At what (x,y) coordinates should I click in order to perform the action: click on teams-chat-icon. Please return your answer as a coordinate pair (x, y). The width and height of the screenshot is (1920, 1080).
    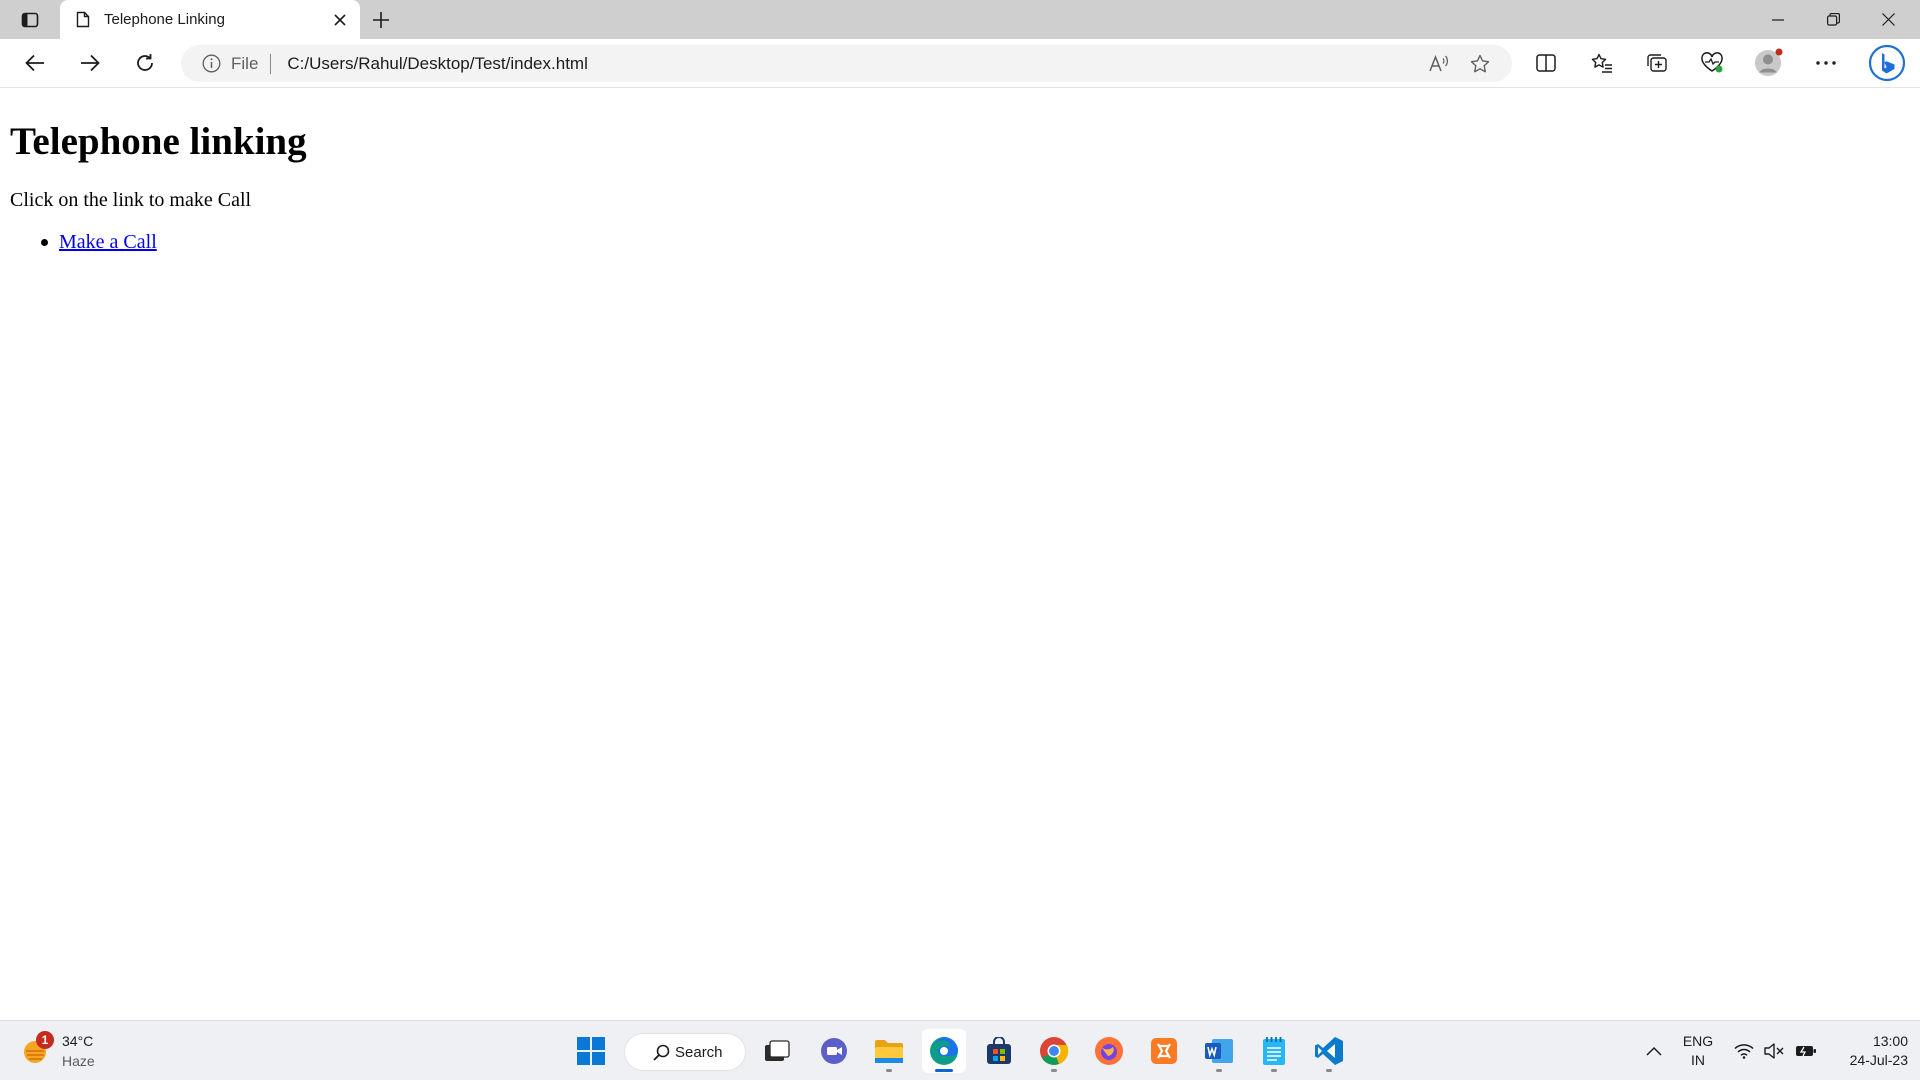
    Looking at the image, I should click on (834, 1051).